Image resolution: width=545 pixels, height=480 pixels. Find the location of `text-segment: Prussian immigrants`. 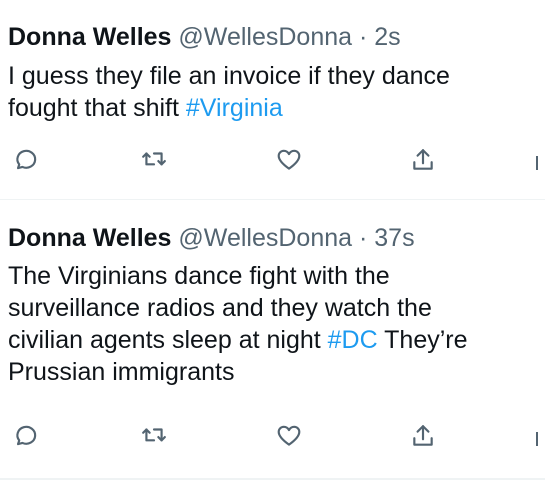

text-segment: Prussian immigrants is located at coordinates (121, 372).